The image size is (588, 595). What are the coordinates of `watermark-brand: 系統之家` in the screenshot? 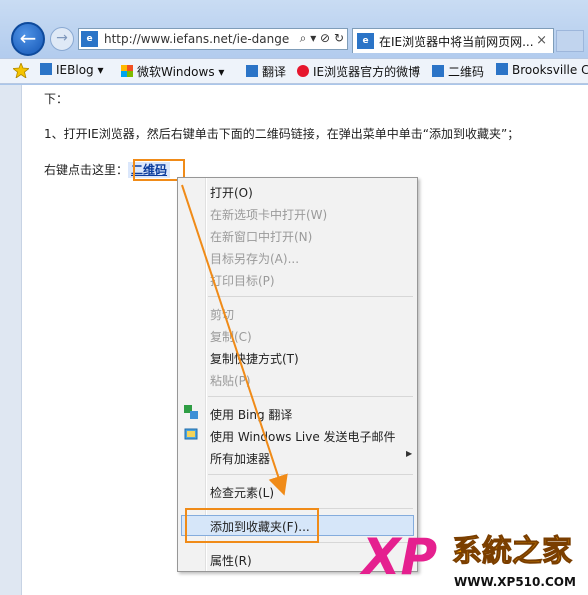 It's located at (512, 551).